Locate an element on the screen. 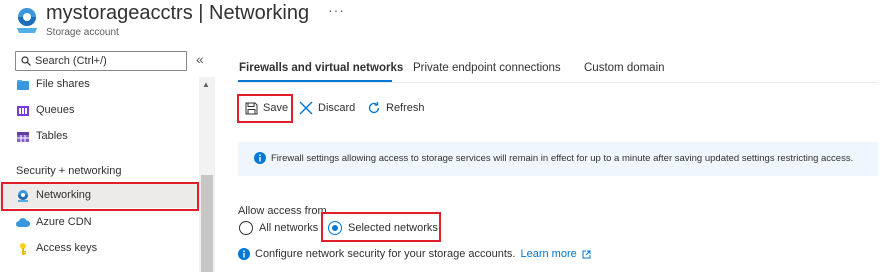  discard-button: Discard is located at coordinates (327, 108).